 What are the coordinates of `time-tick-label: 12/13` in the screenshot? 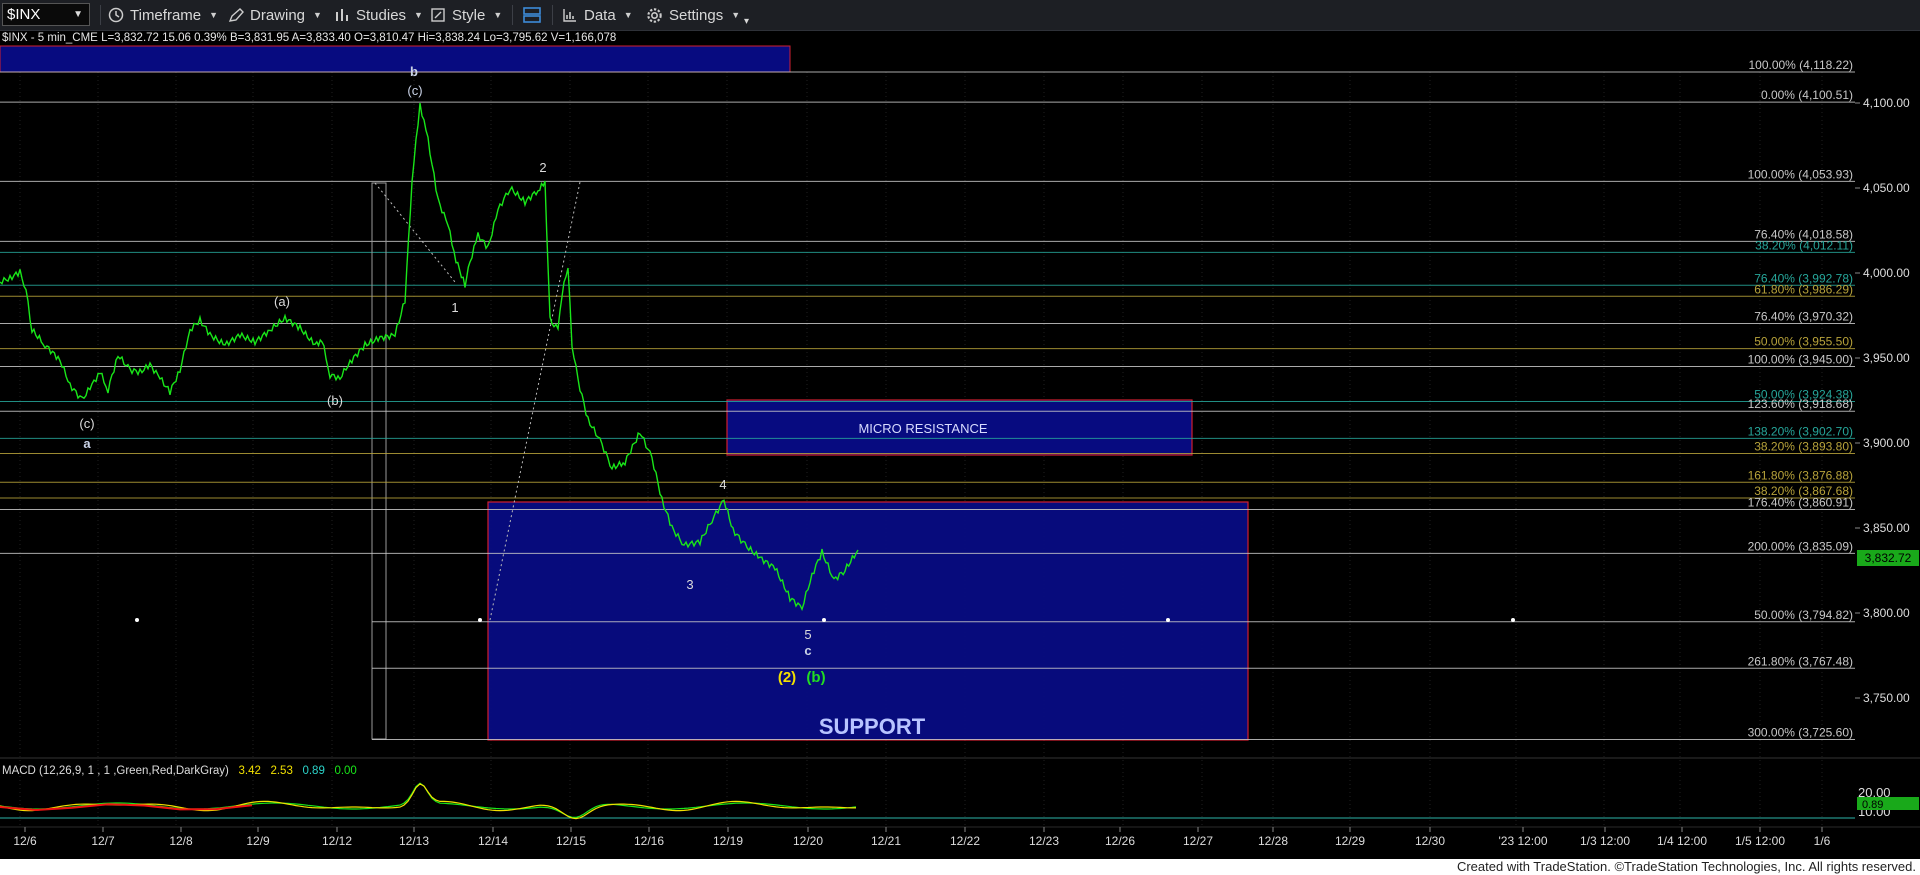 It's located at (414, 841).